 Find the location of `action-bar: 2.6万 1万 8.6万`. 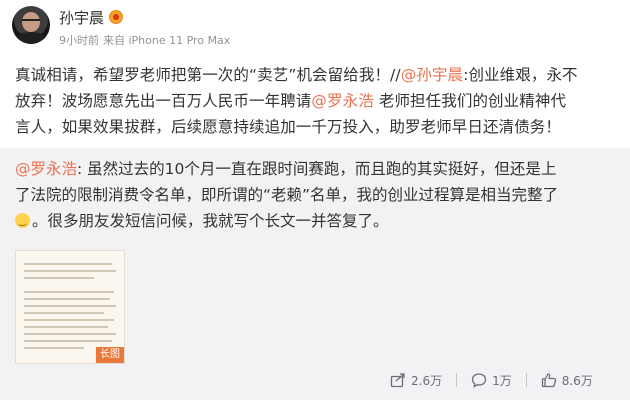

action-bar: 2.6万 1万 8.6万 is located at coordinates (491, 380).